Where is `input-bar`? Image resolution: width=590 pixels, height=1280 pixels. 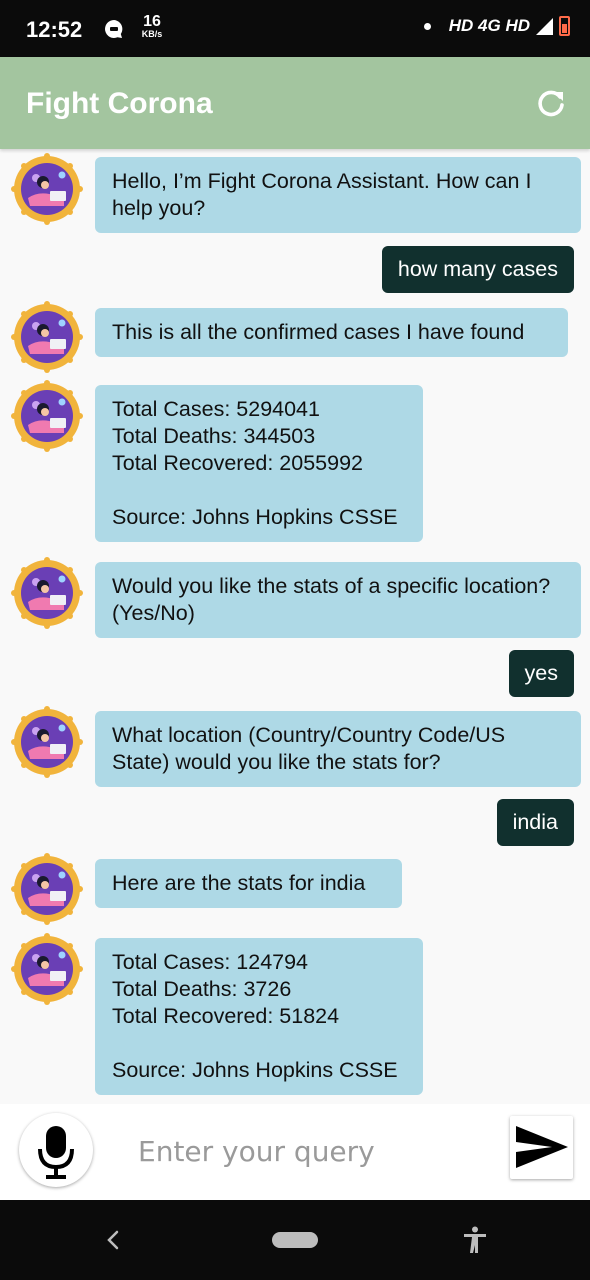 input-bar is located at coordinates (295, 1152).